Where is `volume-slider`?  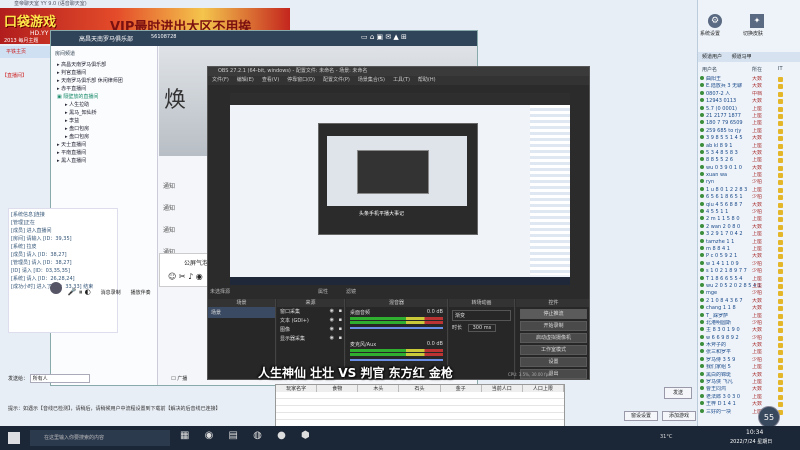 volume-slider is located at coordinates (396, 328).